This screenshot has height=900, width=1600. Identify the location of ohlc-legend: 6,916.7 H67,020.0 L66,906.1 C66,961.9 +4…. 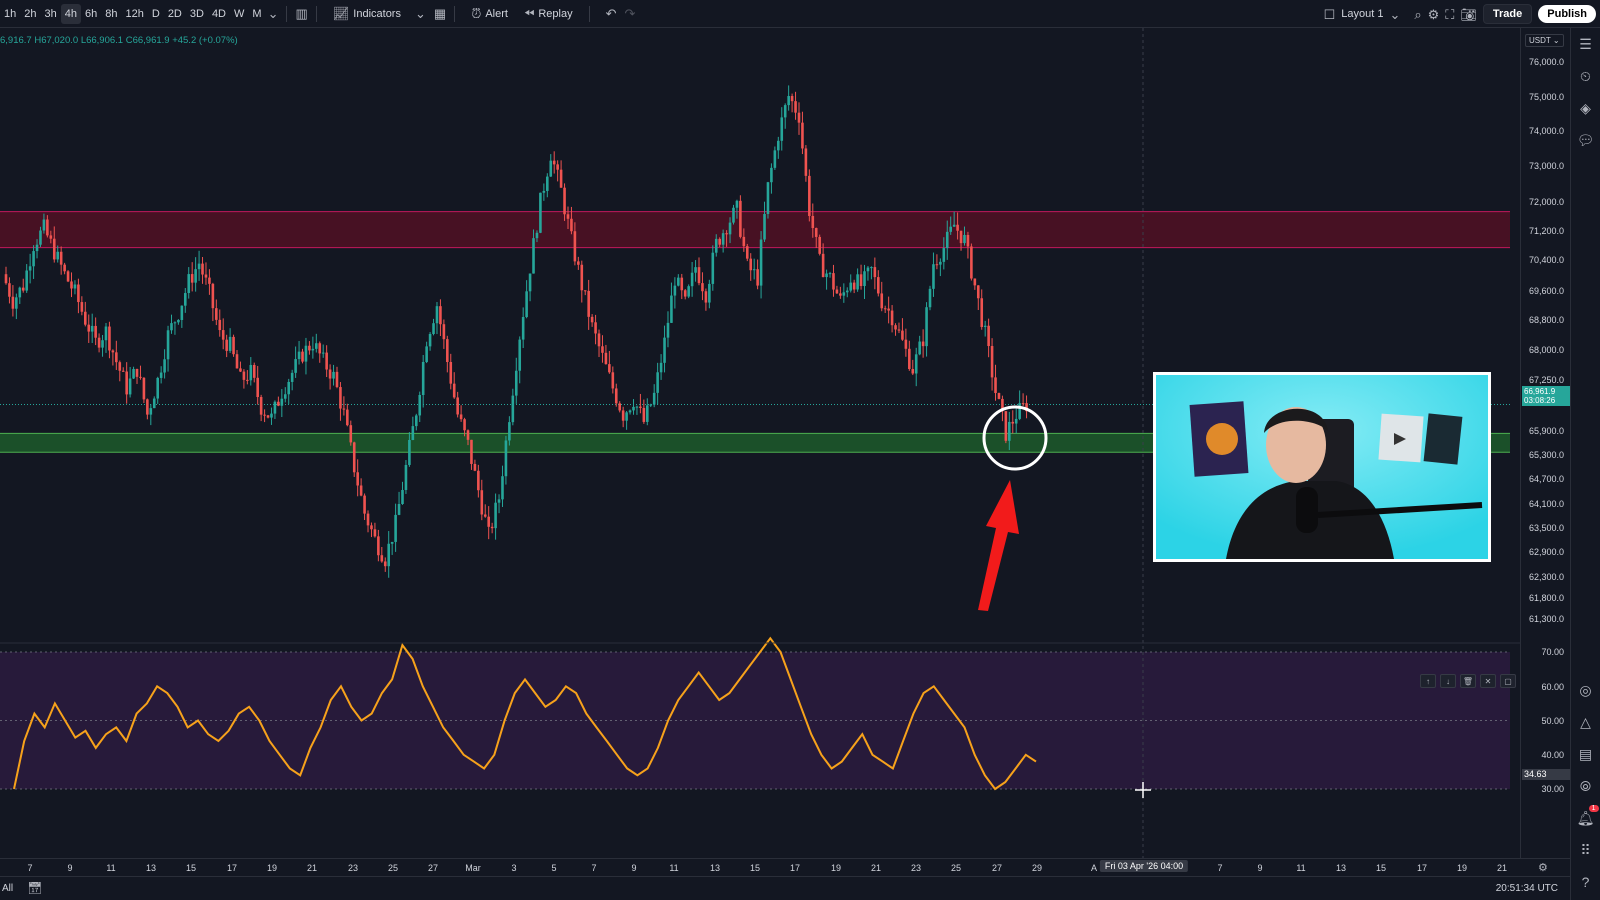
(119, 40).